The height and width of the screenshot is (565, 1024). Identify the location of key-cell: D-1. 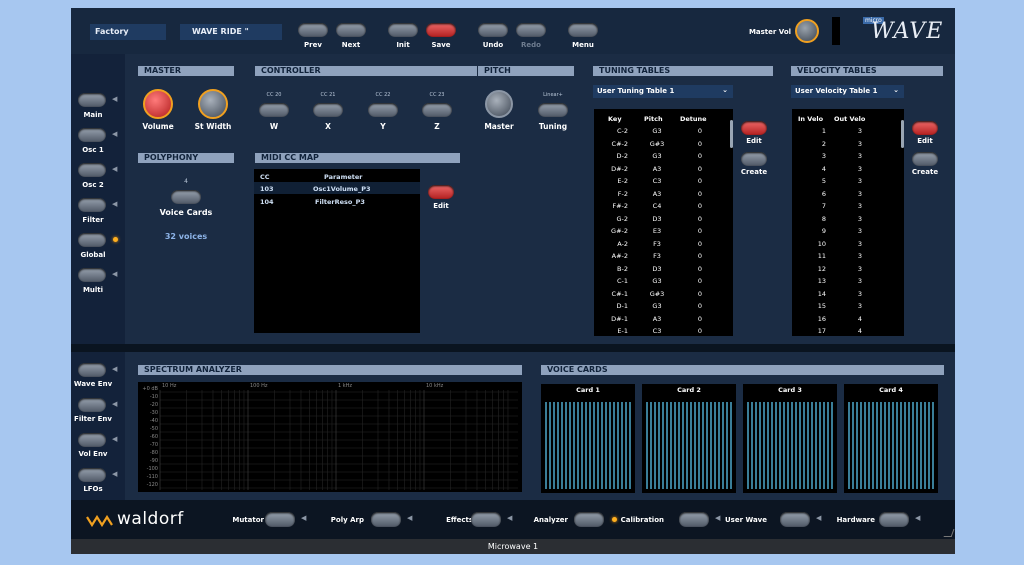
(622, 306).